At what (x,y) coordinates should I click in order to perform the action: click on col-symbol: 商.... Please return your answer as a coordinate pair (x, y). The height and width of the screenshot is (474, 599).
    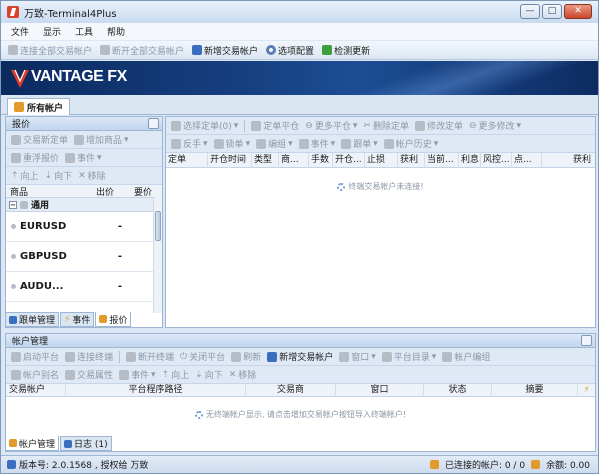
    Looking at the image, I should click on (294, 160).